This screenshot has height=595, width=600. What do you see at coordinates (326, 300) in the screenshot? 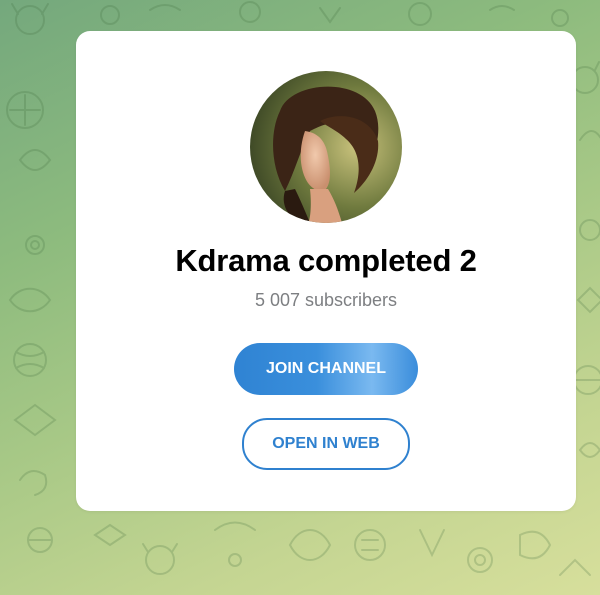
I see `subscriber-count: 5 007 subscribers` at bounding box center [326, 300].